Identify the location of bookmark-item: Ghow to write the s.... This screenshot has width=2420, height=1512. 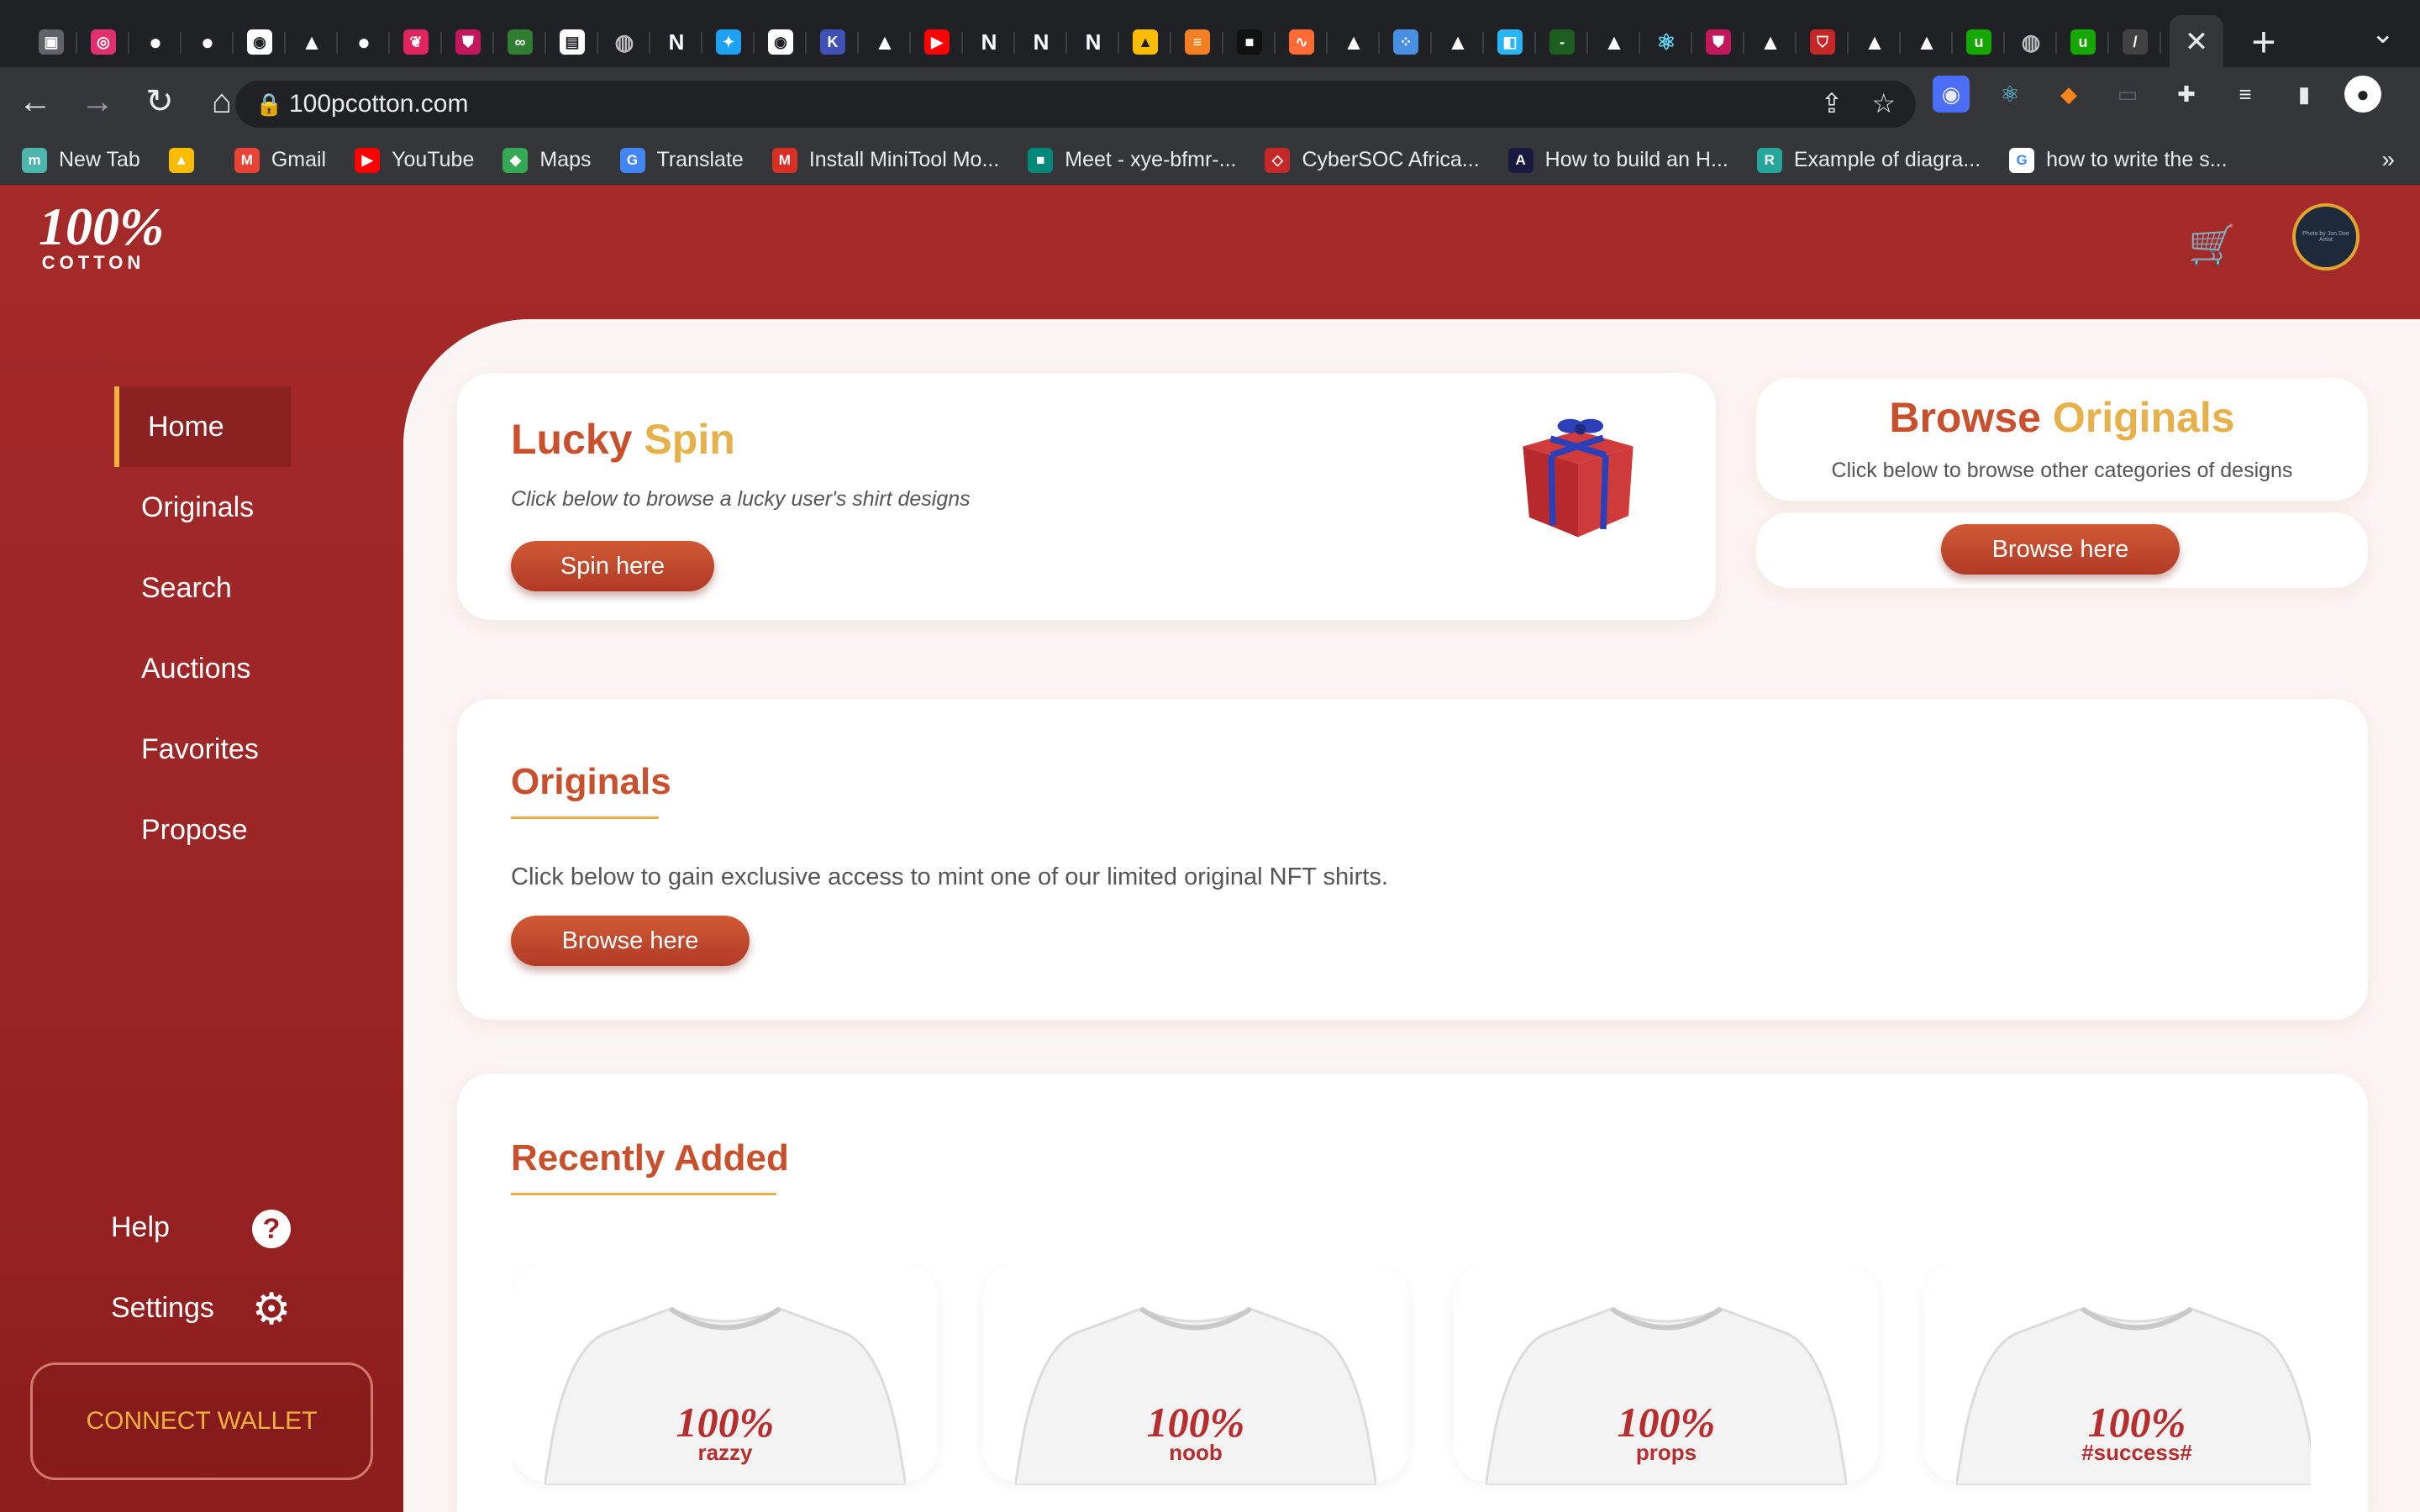
(2118, 160).